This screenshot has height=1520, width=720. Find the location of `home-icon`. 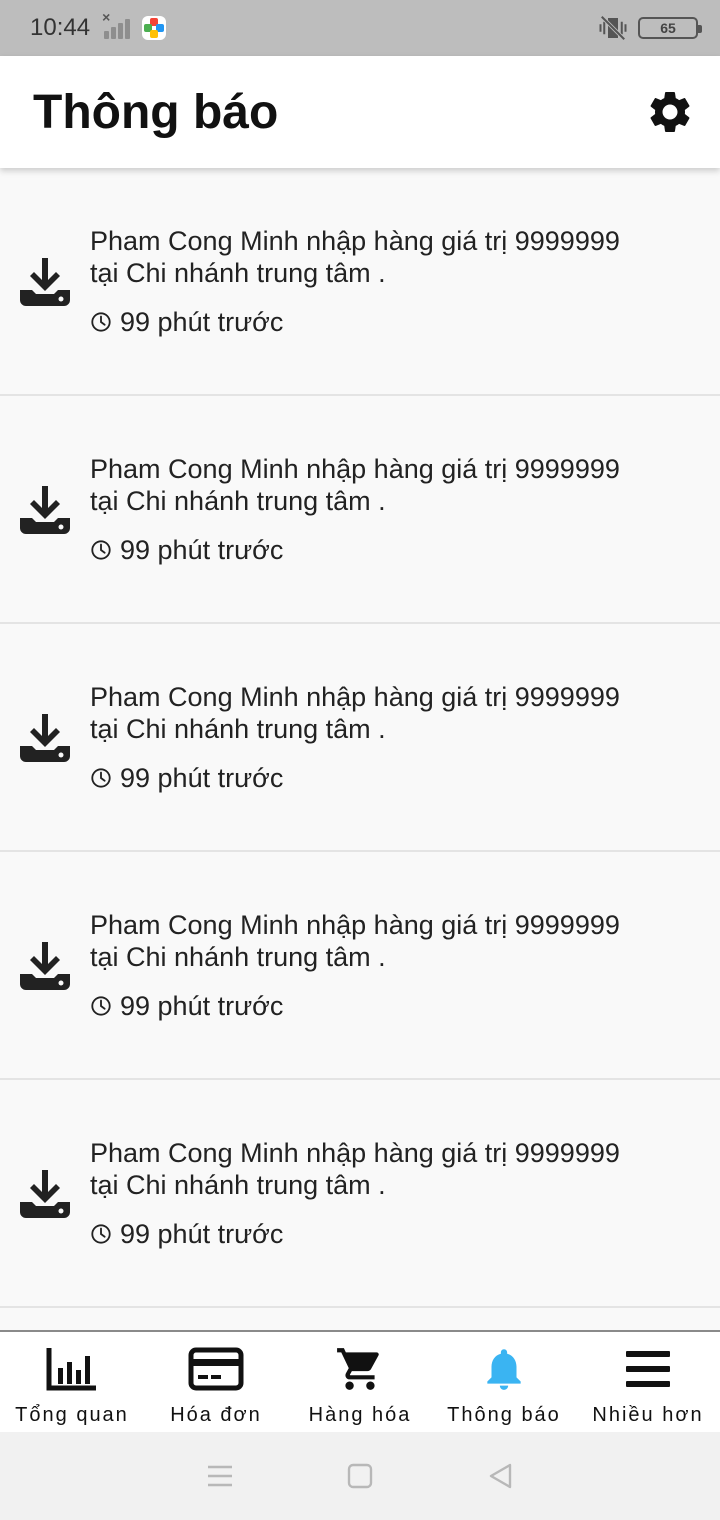

home-icon is located at coordinates (360, 1476).